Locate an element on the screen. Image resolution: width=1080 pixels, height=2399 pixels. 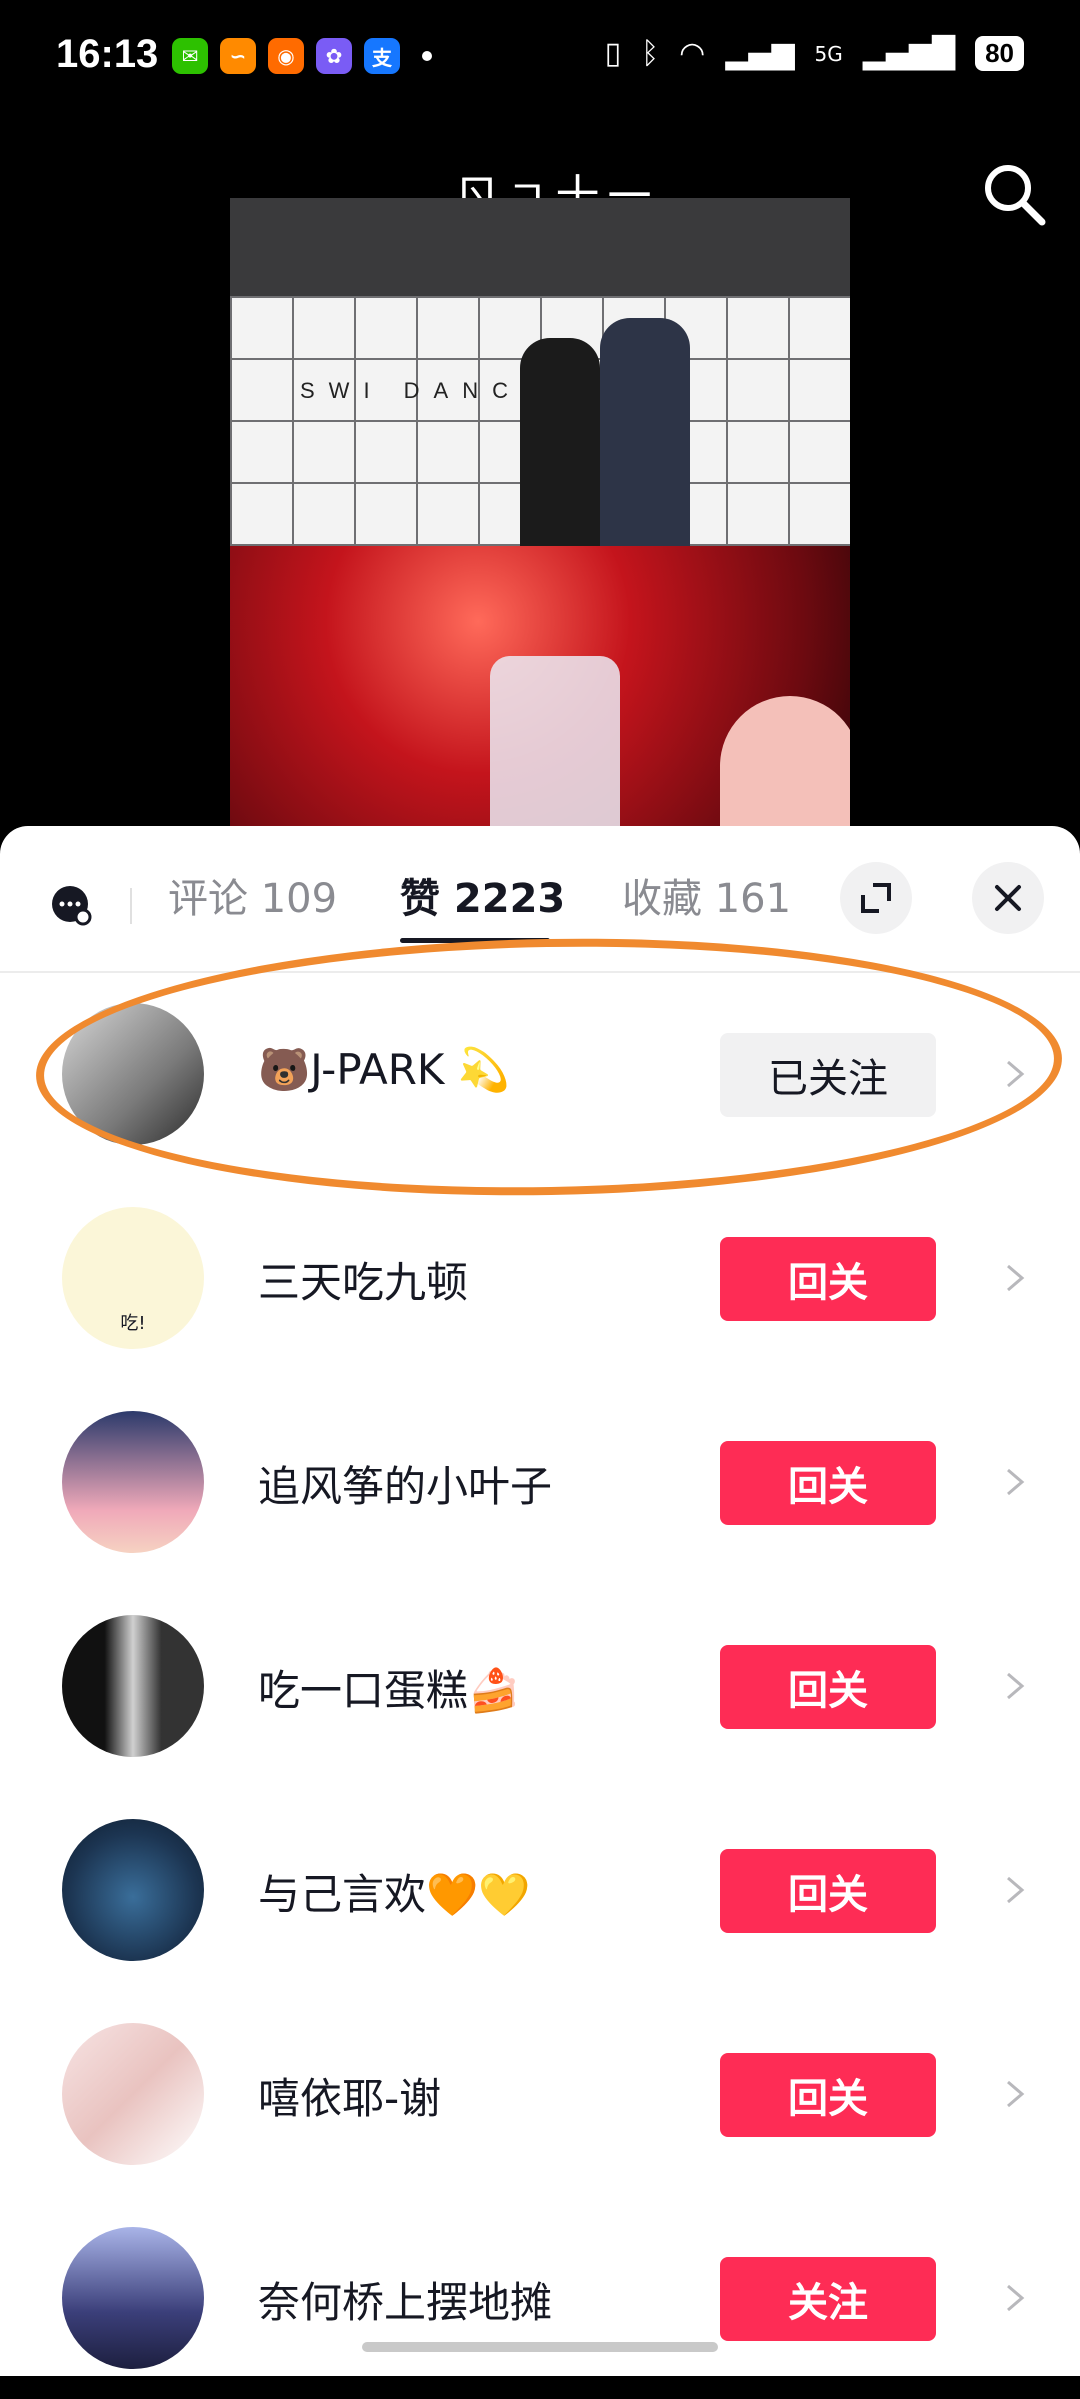
signal-icon: ▂▄▆ is located at coordinates (760, 53).